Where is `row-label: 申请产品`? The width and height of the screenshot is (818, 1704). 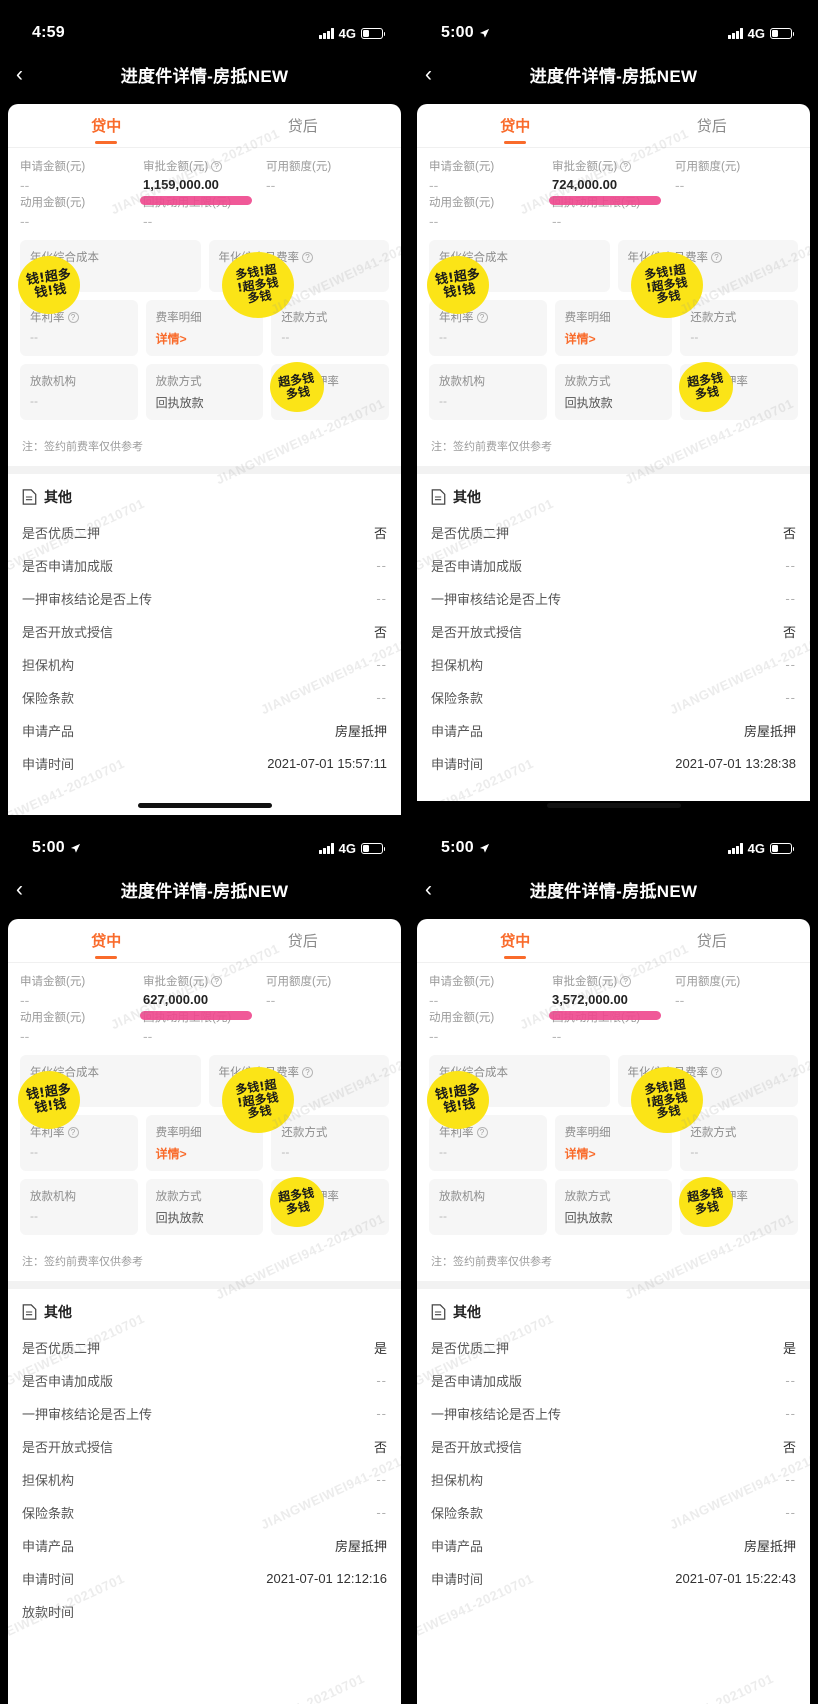
row-label: 申请产品 is located at coordinates (48, 731).